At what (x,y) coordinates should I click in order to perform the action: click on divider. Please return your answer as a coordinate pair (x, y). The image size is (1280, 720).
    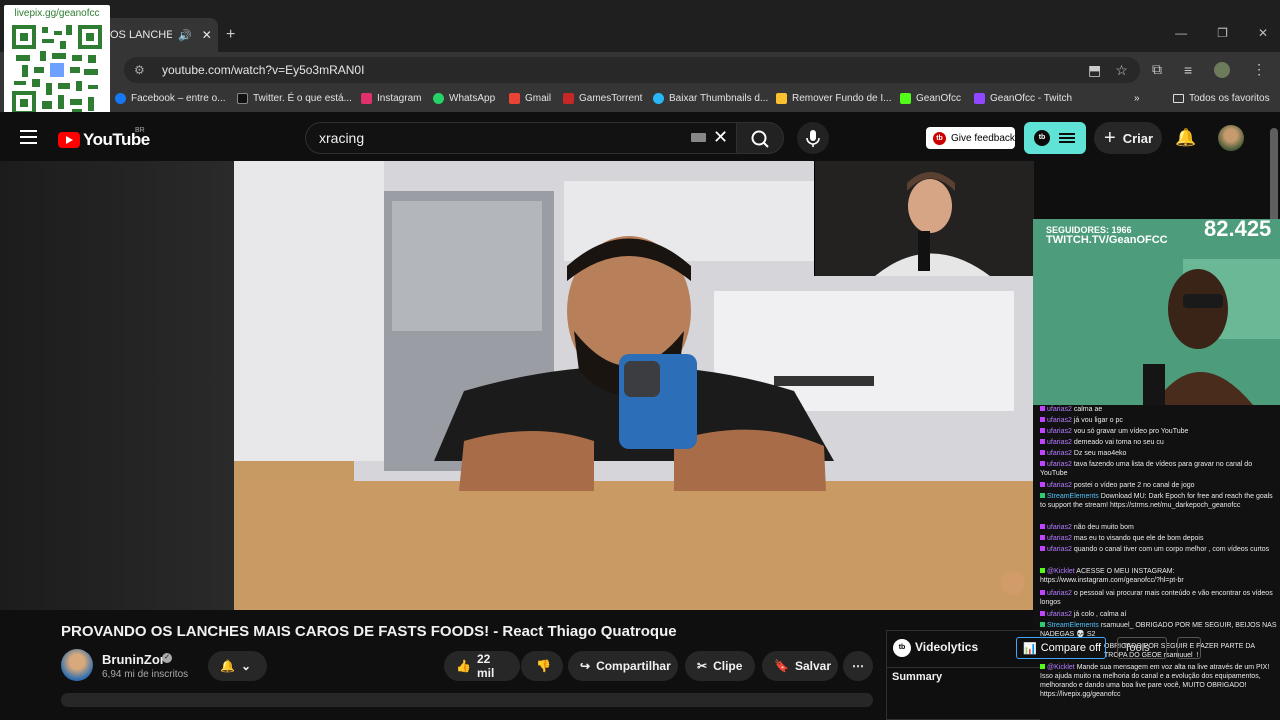
    Looking at the image, I should click on (963, 667).